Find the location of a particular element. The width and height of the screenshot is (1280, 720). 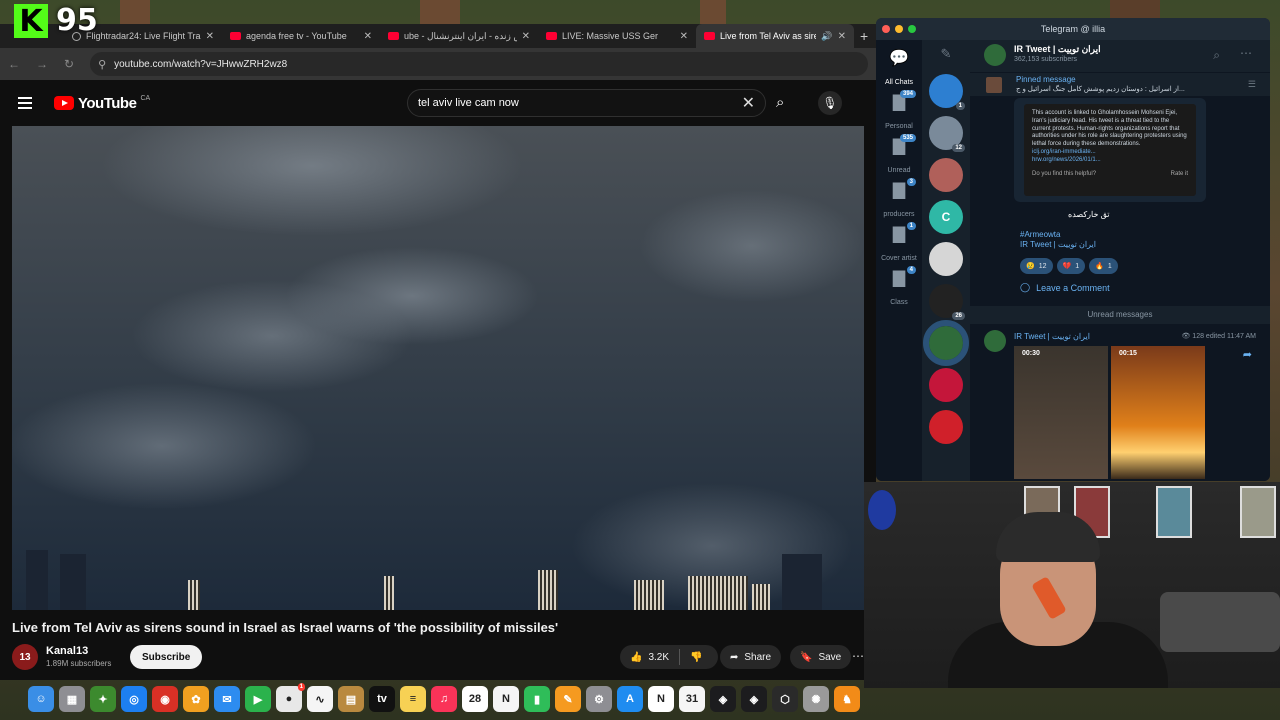

channel-avatar: 13 is located at coordinates (25, 657).